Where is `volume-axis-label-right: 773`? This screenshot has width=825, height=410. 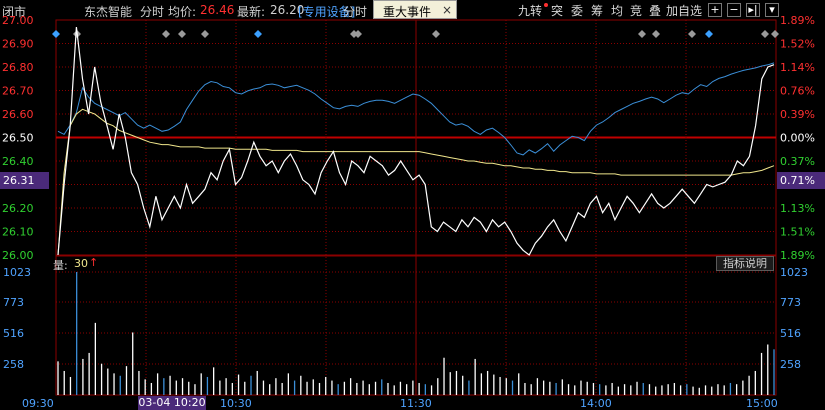 volume-axis-label-right: 773 is located at coordinates (790, 302).